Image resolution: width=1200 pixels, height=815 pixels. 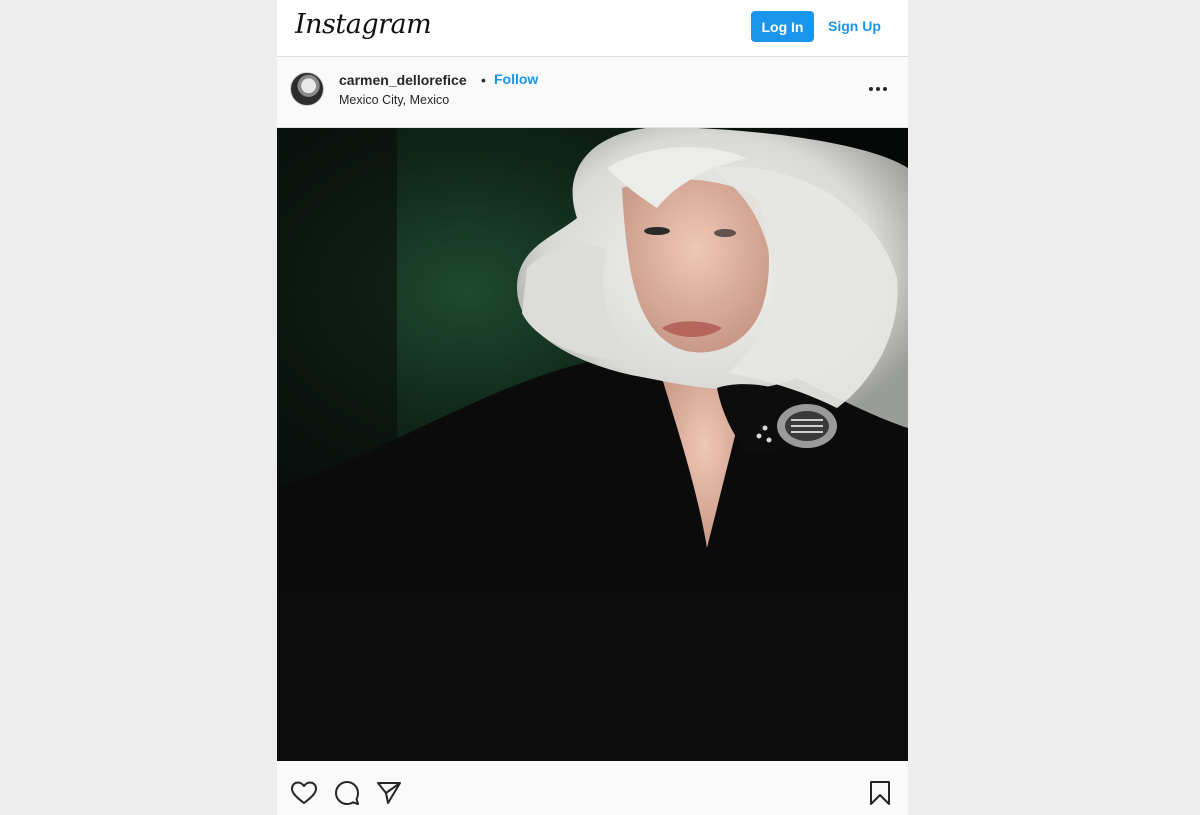 What do you see at coordinates (394, 100) in the screenshot?
I see `post-location: Mexico City, Mexico` at bounding box center [394, 100].